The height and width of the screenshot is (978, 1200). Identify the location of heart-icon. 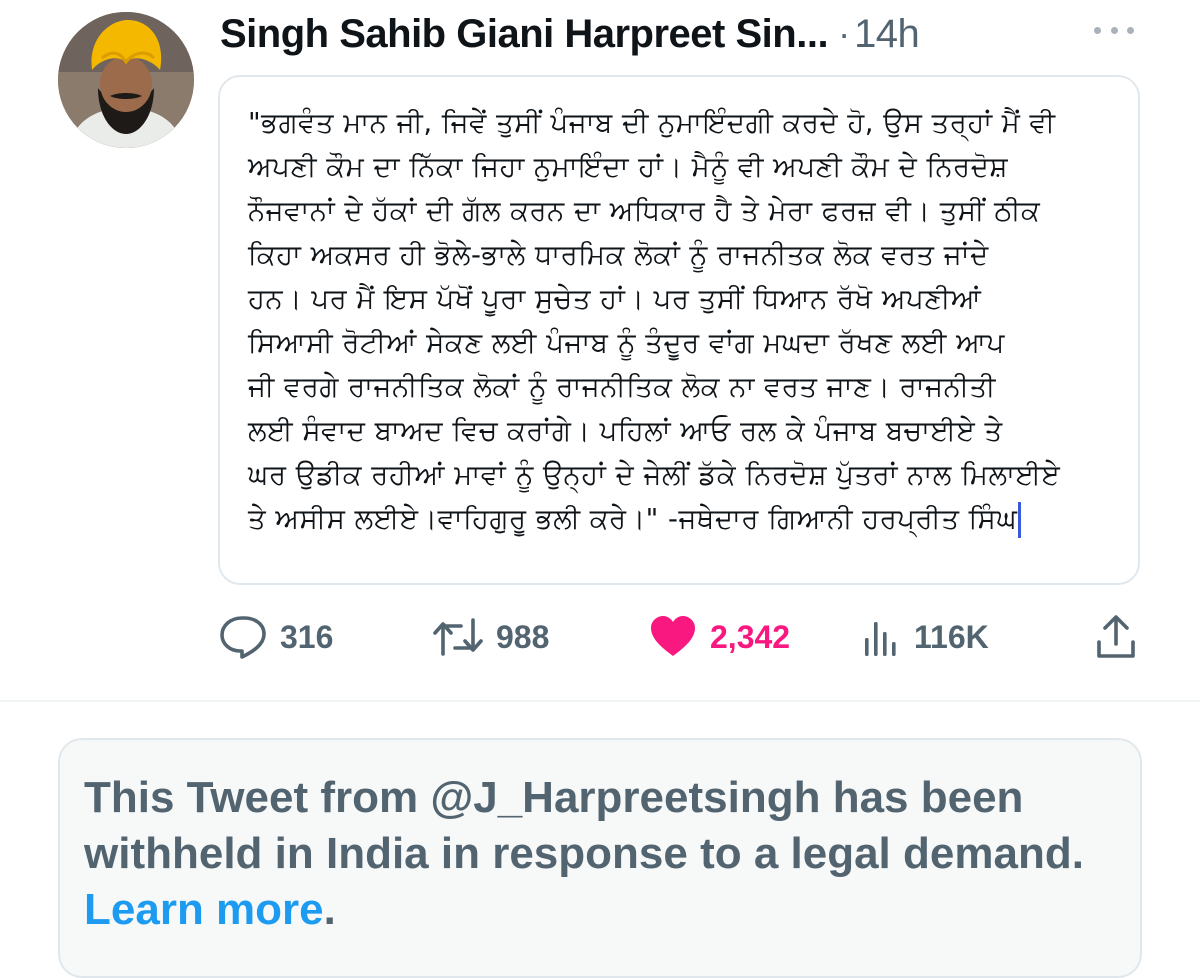
(673, 637).